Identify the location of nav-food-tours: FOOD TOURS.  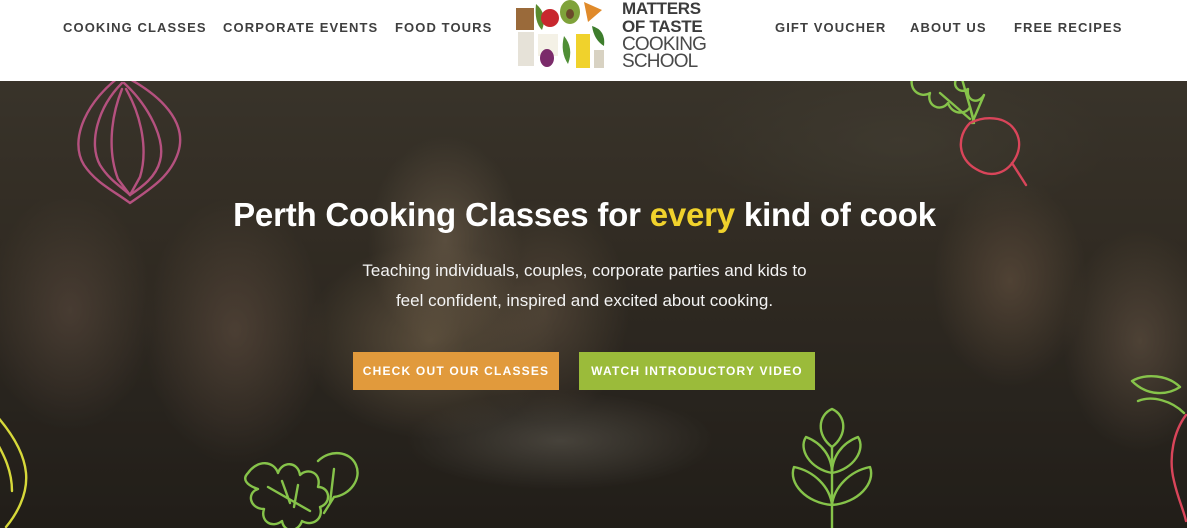
(443, 27).